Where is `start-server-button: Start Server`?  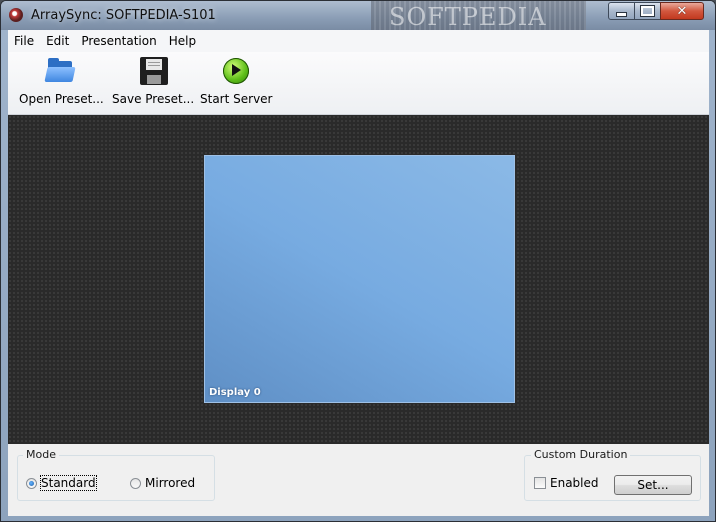 start-server-button: Start Server is located at coordinates (236, 81).